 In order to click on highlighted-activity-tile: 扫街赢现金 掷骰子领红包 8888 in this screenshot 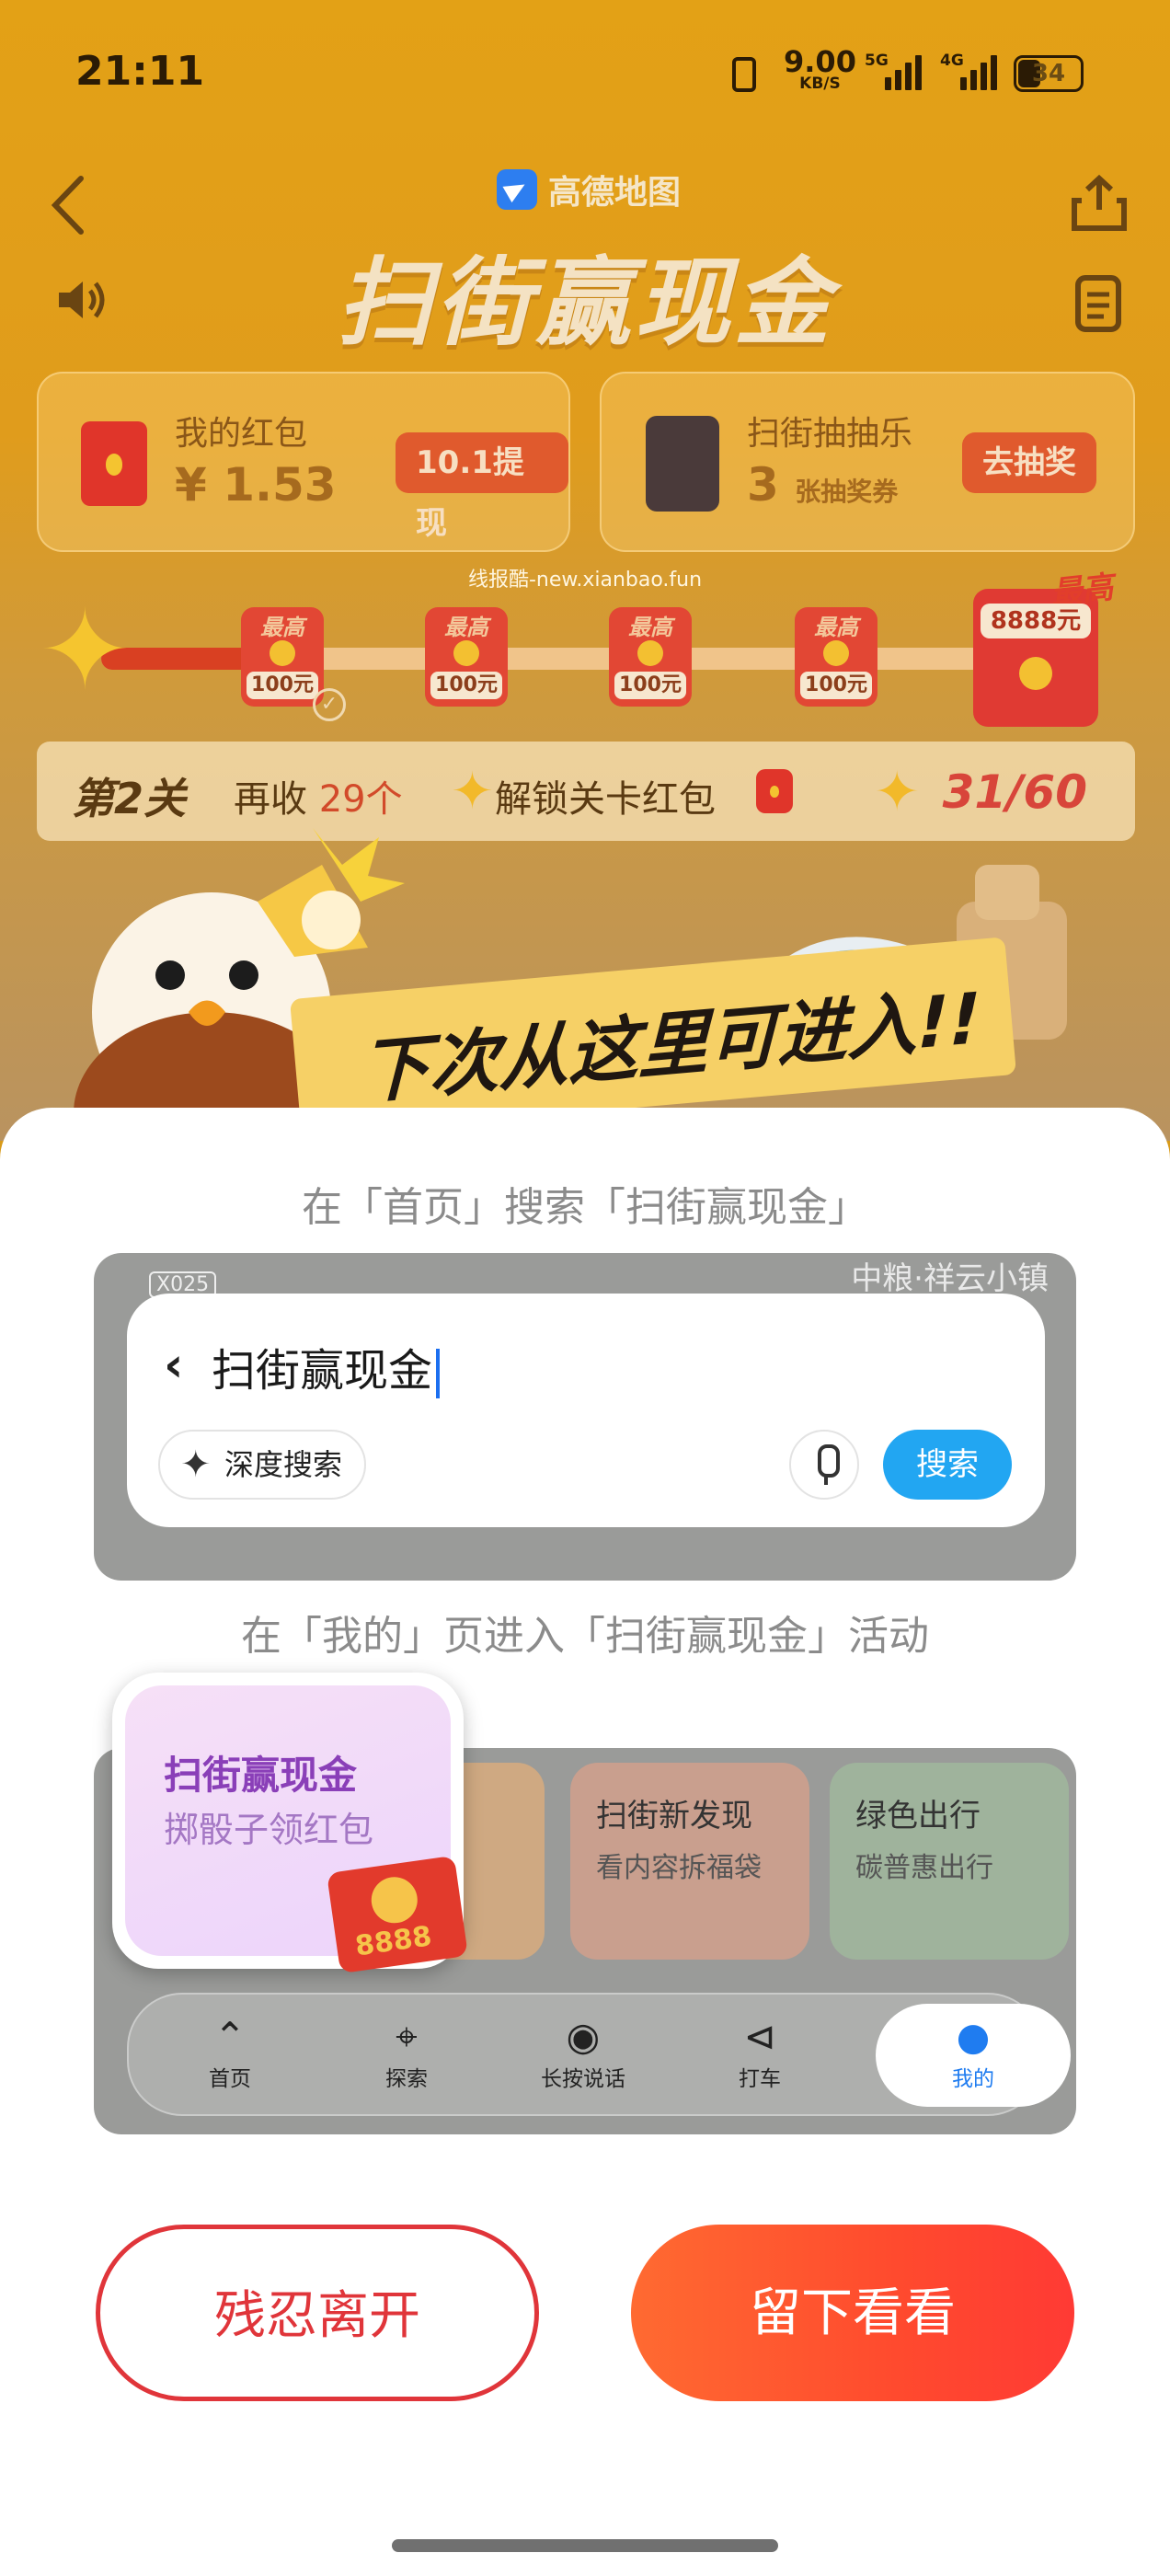, I will do `click(290, 1823)`.